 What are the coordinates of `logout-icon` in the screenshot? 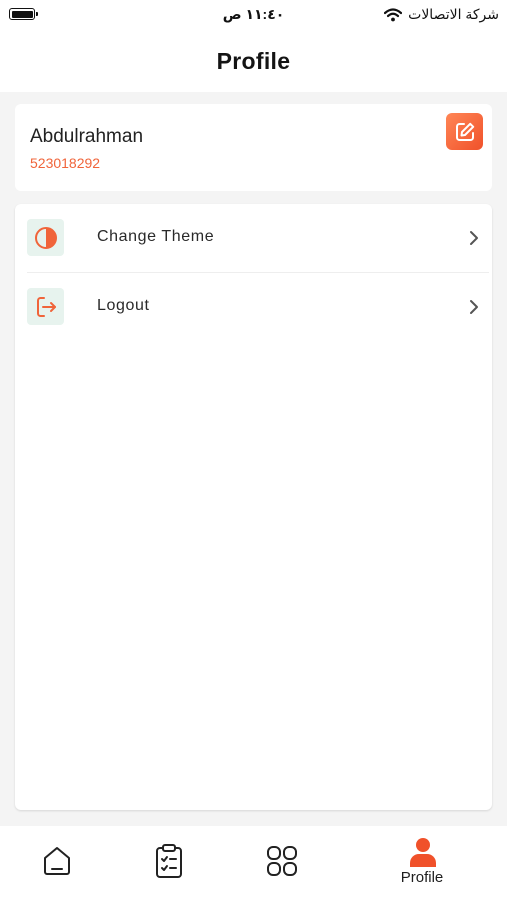 It's located at (46, 306).